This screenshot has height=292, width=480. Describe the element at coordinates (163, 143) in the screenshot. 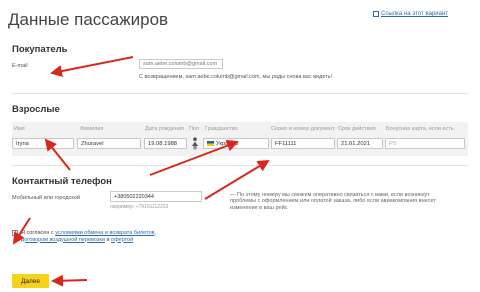

I see `birth-date-value: 19.08.1988` at that location.